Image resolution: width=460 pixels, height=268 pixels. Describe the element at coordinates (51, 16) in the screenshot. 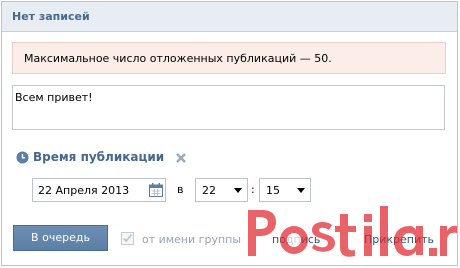

I see `page-title: Нет записей` at that location.